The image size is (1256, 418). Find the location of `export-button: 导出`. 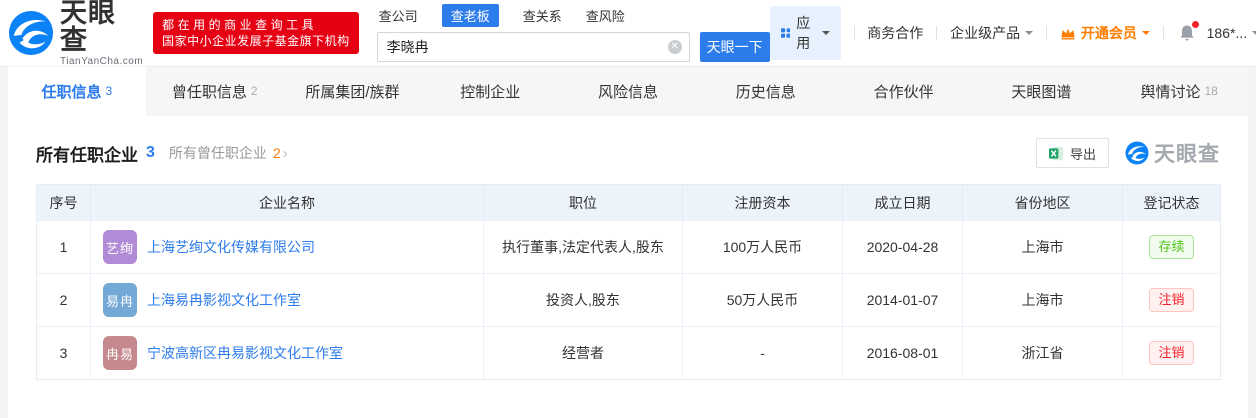

export-button: 导出 is located at coordinates (1072, 153).